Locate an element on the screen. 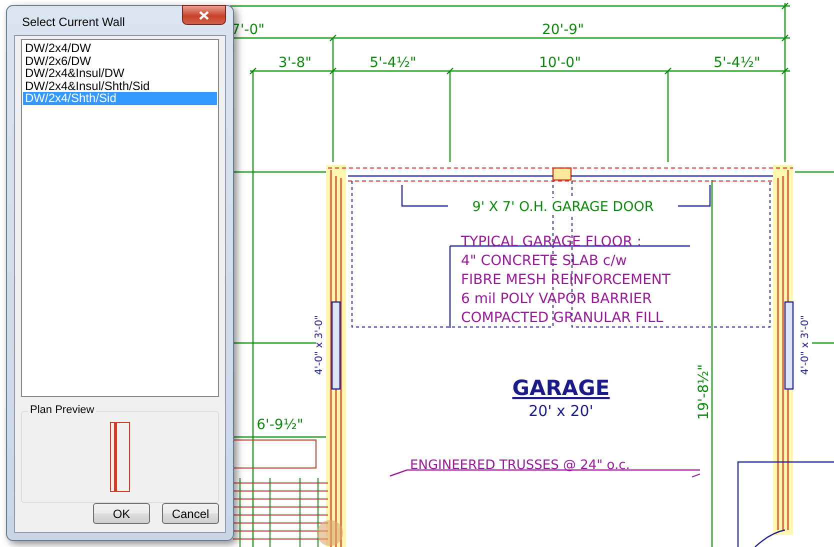 The height and width of the screenshot is (547, 834). note-line: 4" CONCRETE SLAB c/w is located at coordinates (544, 261).